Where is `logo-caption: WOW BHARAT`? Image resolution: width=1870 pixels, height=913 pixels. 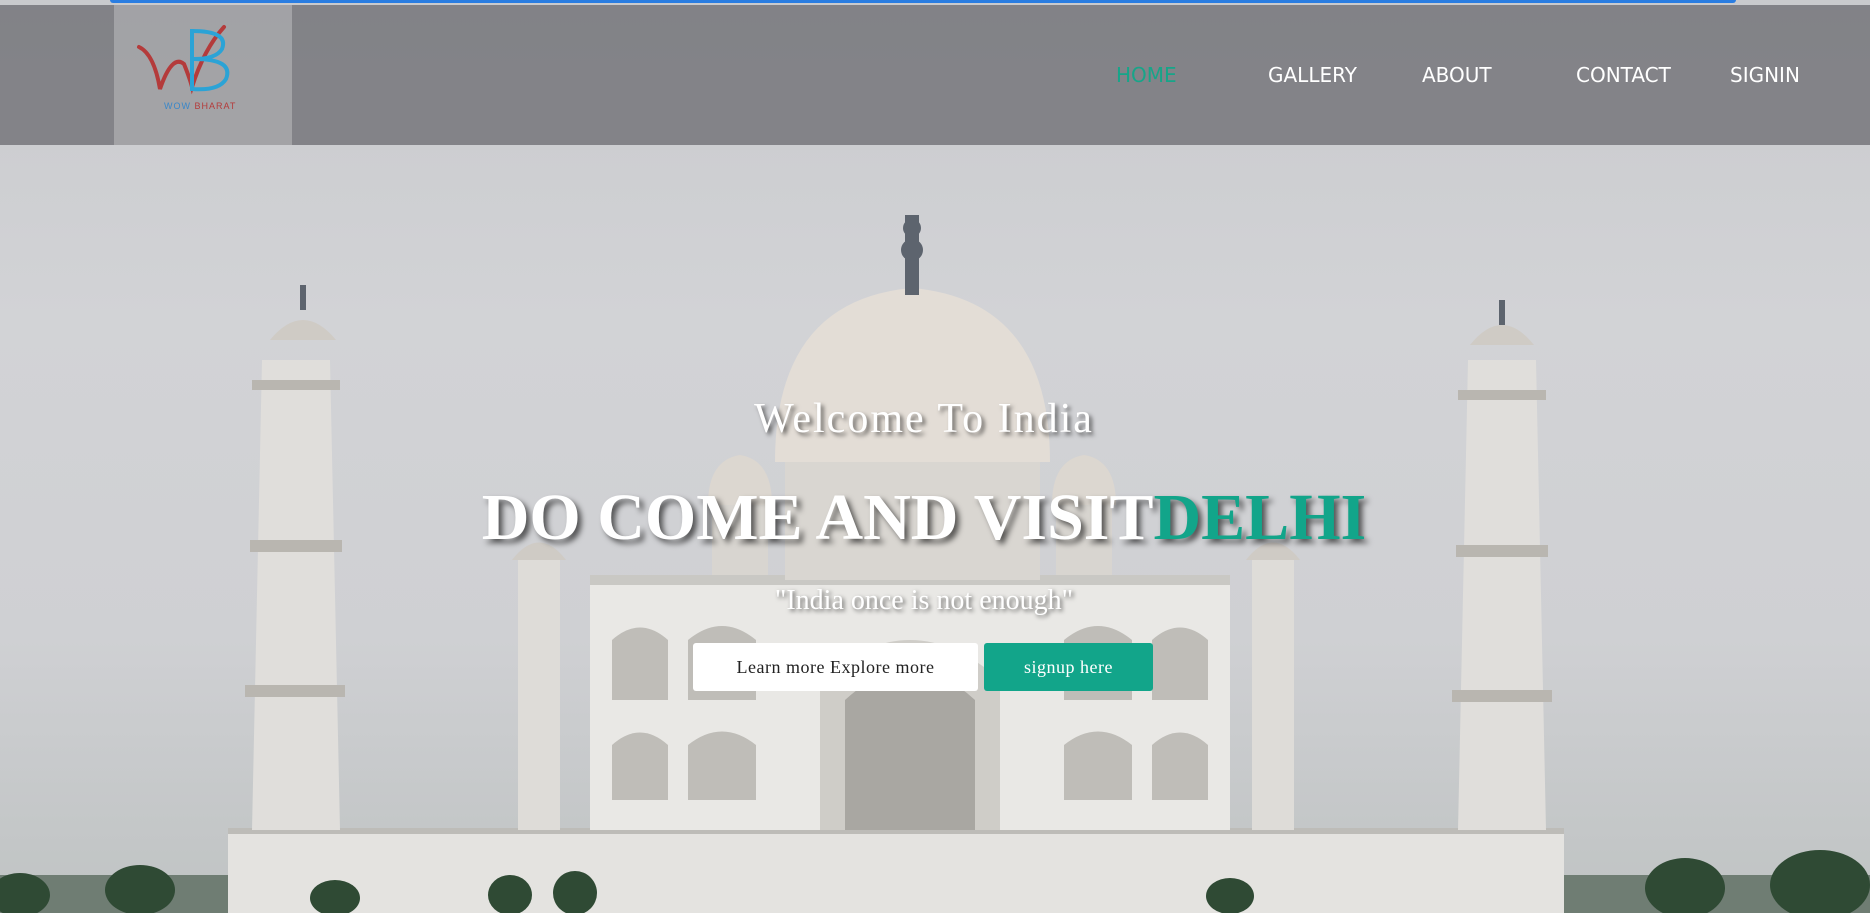
logo-caption: WOW BHARAT is located at coordinates (200, 106).